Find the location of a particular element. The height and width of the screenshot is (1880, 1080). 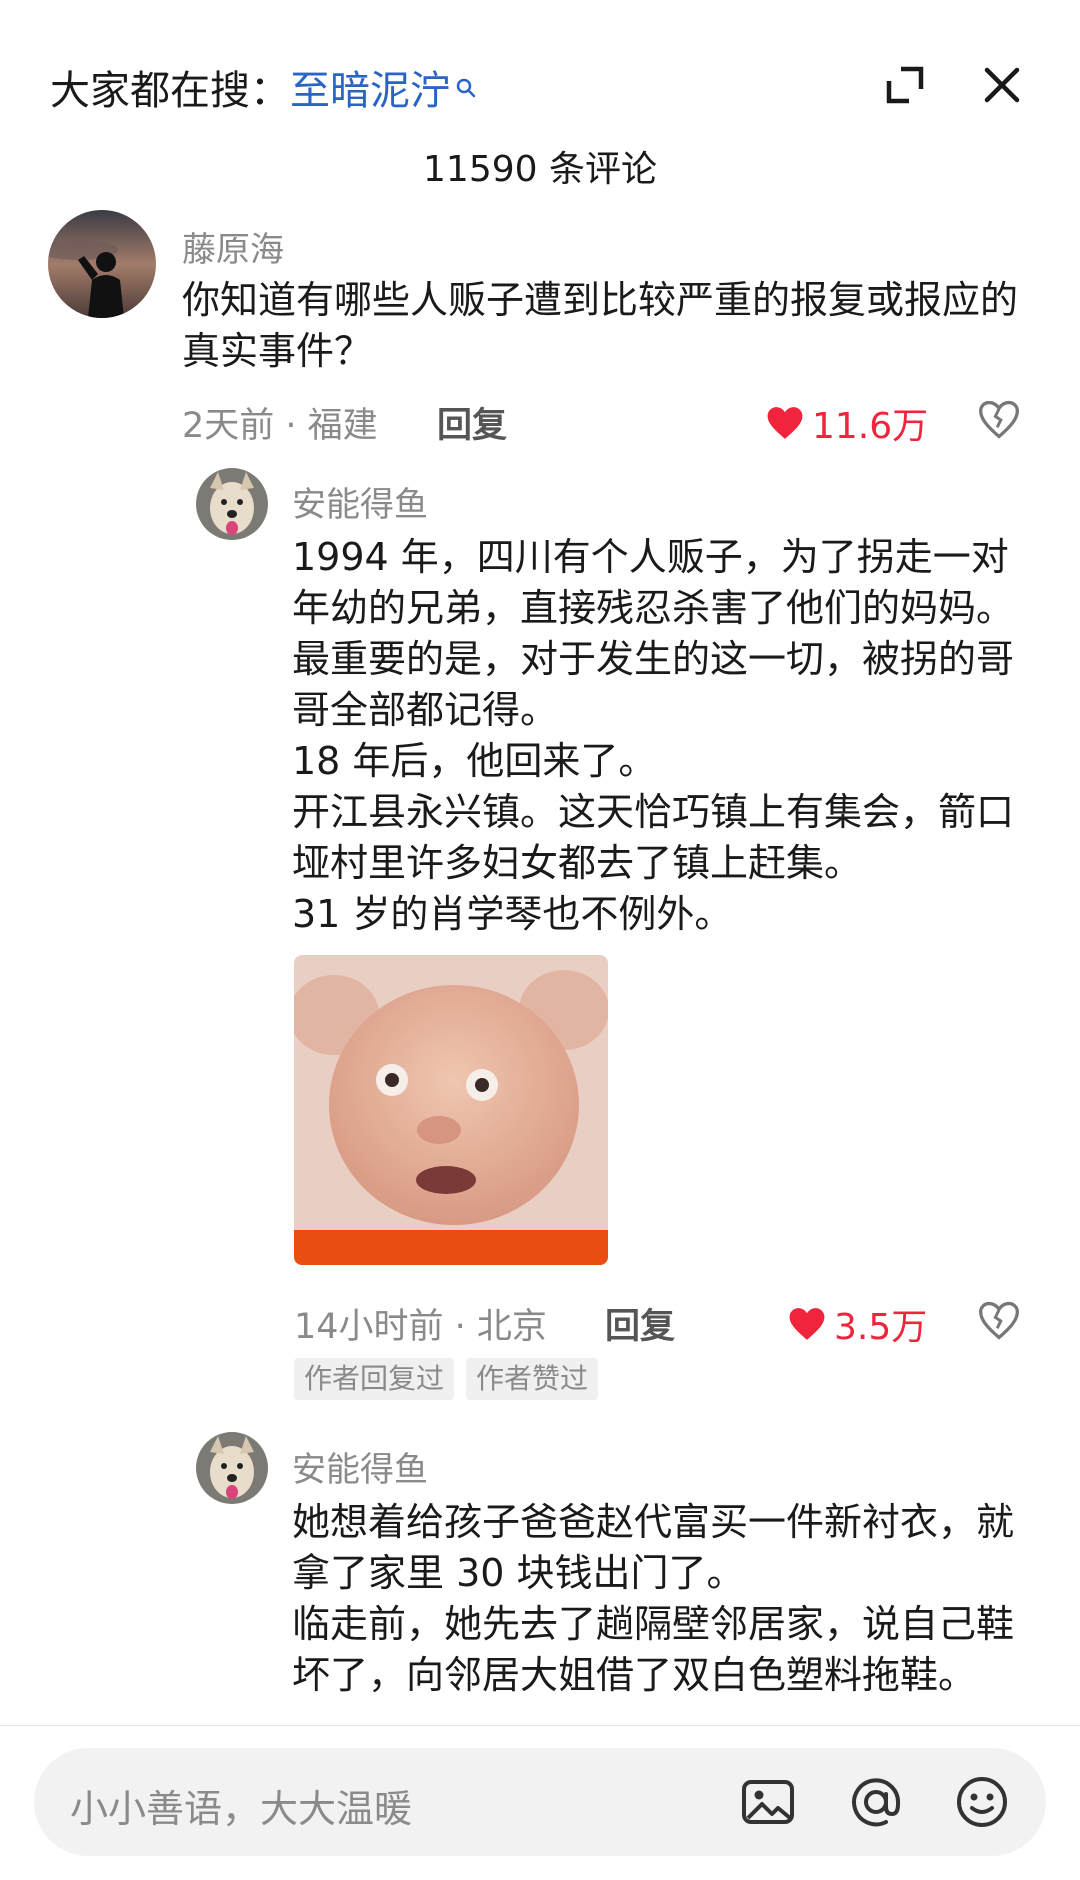

close-button is located at coordinates (1002, 85).